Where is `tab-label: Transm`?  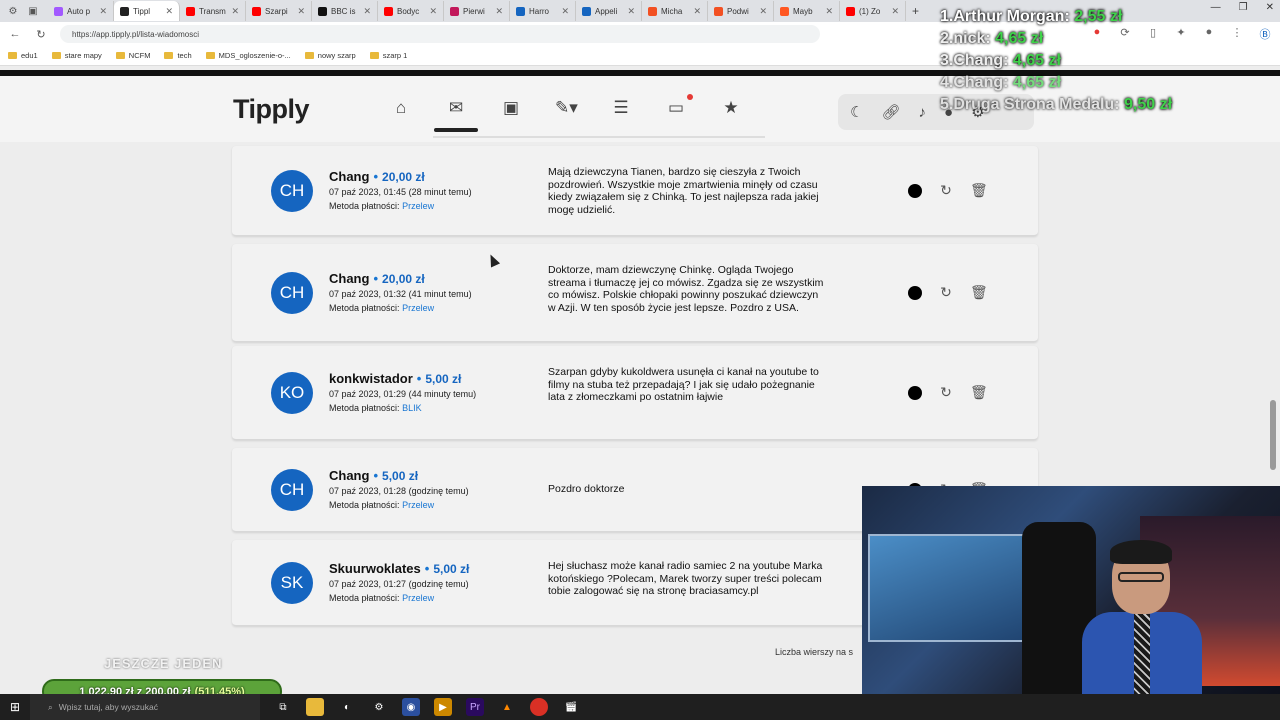
tab-label: Transm is located at coordinates (212, 11).